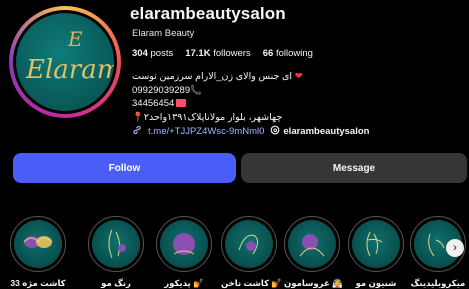 This screenshot has width=469, height=289. I want to click on full-name: Elaram Beauty, so click(163, 33).